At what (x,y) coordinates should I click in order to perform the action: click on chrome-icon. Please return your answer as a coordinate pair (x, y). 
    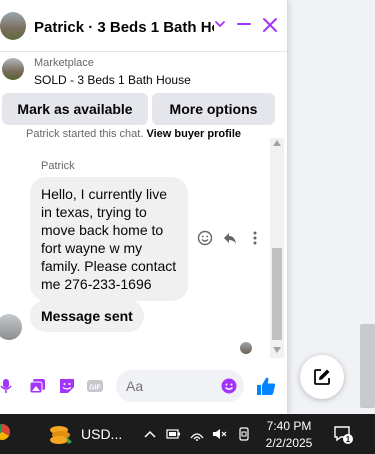
    Looking at the image, I should click on (5, 432).